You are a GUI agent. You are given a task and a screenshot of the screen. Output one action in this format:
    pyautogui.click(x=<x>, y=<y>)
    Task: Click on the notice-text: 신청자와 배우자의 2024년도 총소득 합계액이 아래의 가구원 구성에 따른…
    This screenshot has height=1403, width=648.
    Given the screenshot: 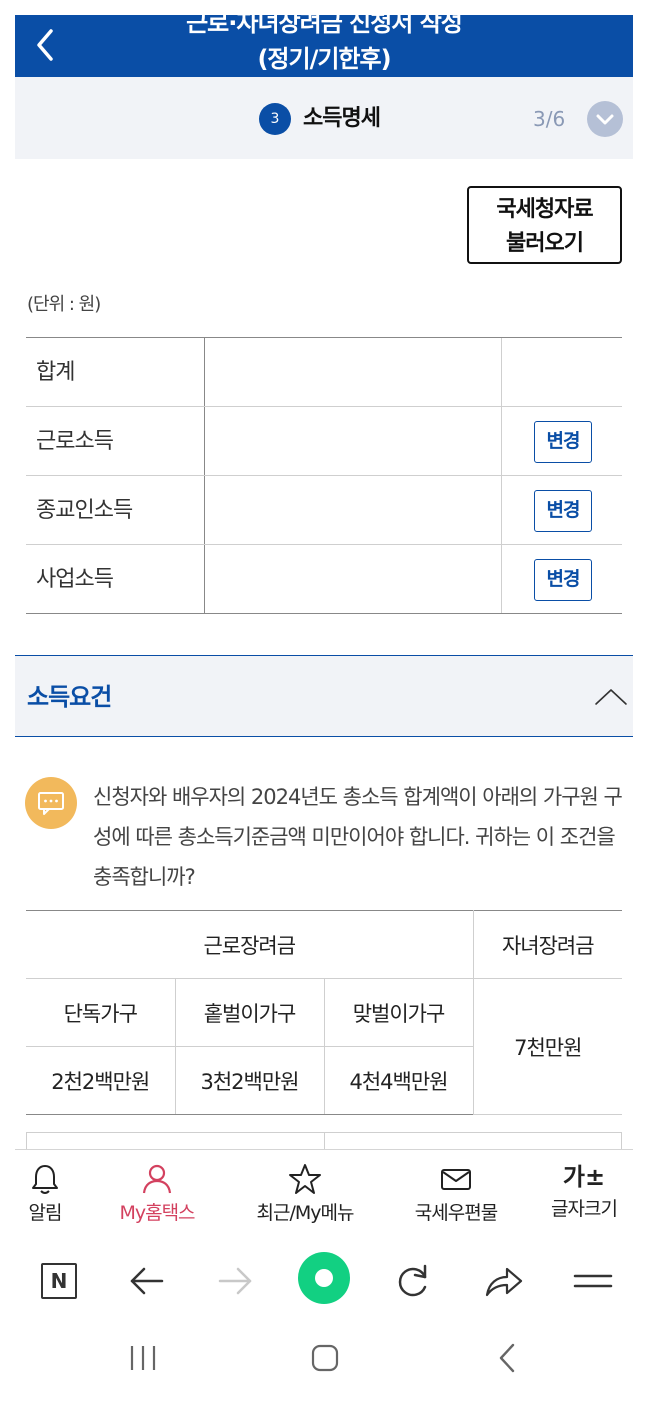 What is the action you would take?
    pyautogui.click(x=358, y=837)
    